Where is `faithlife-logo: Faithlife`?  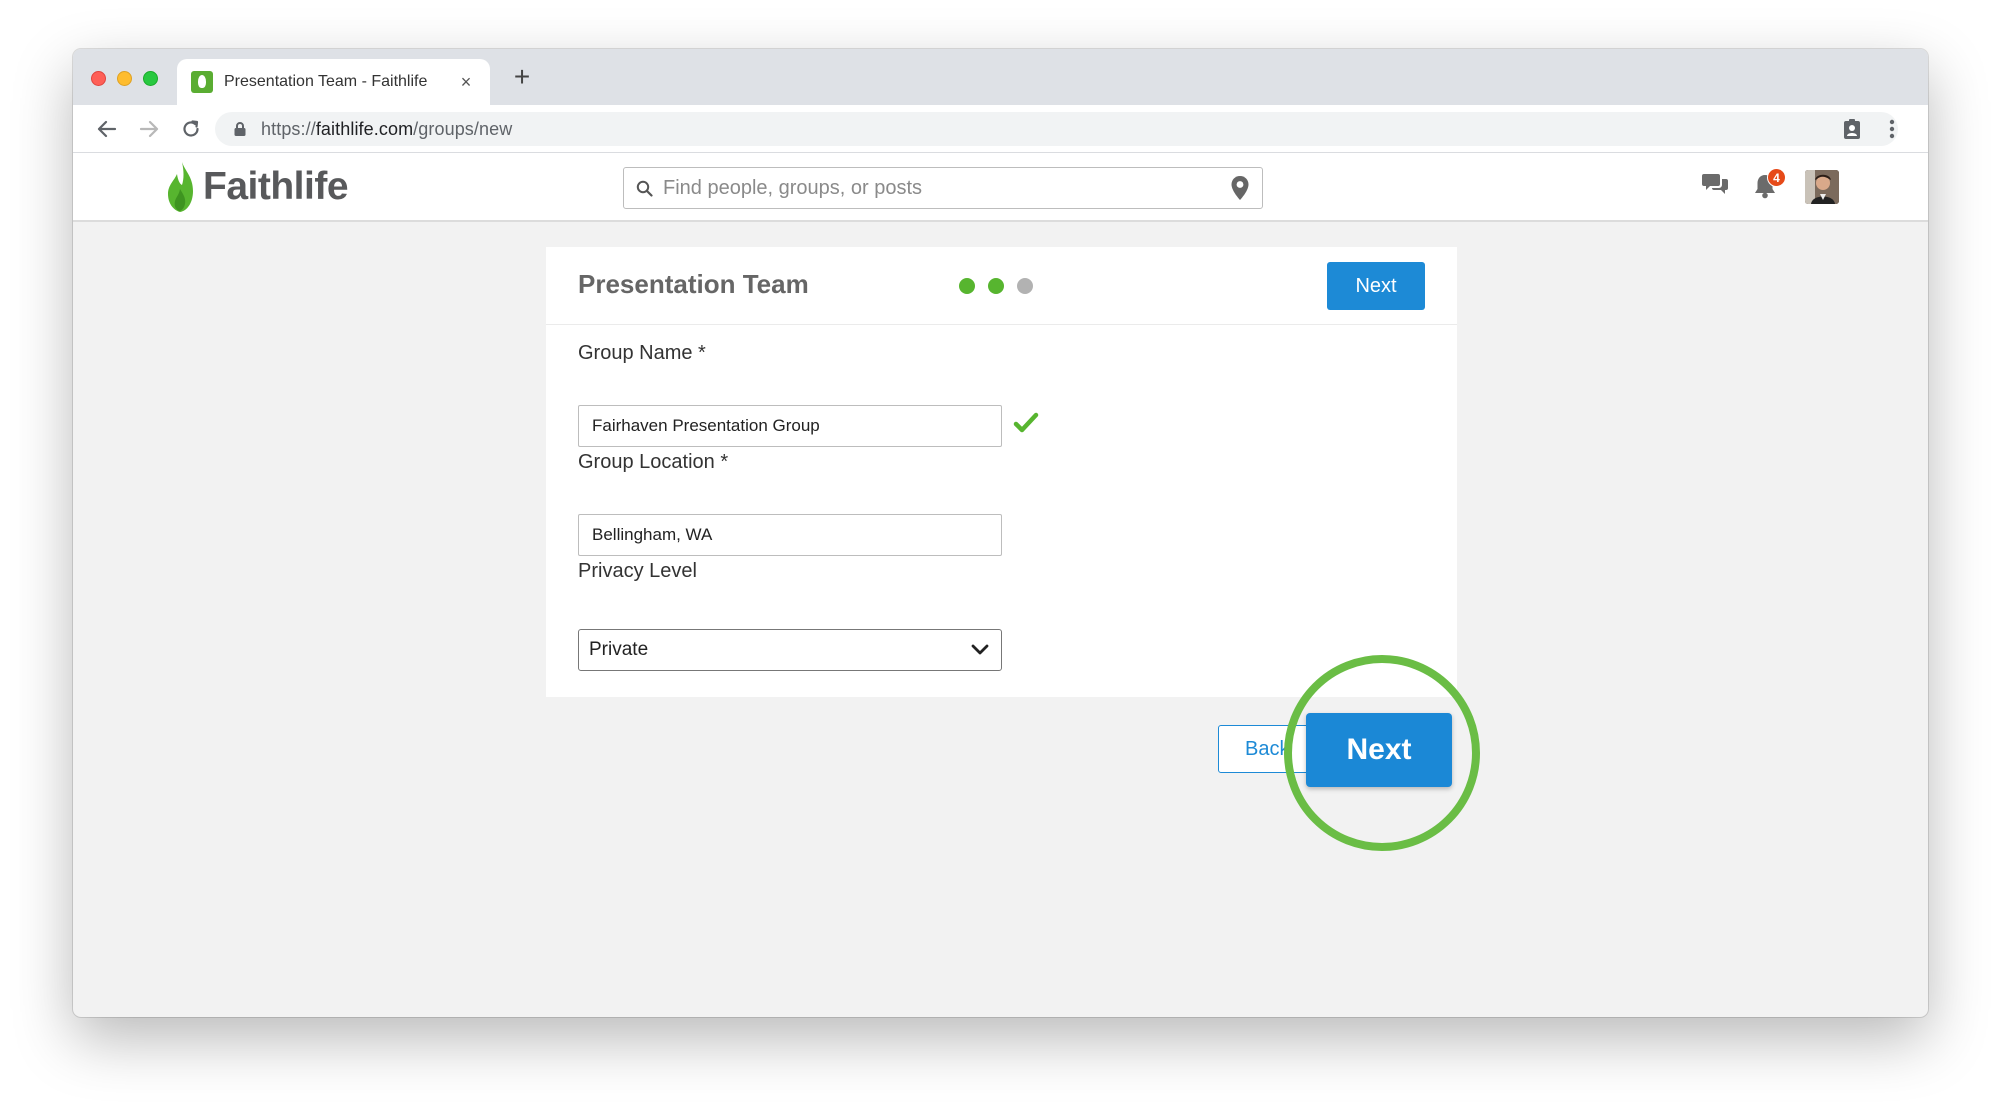 faithlife-logo: Faithlife is located at coordinates (257, 187).